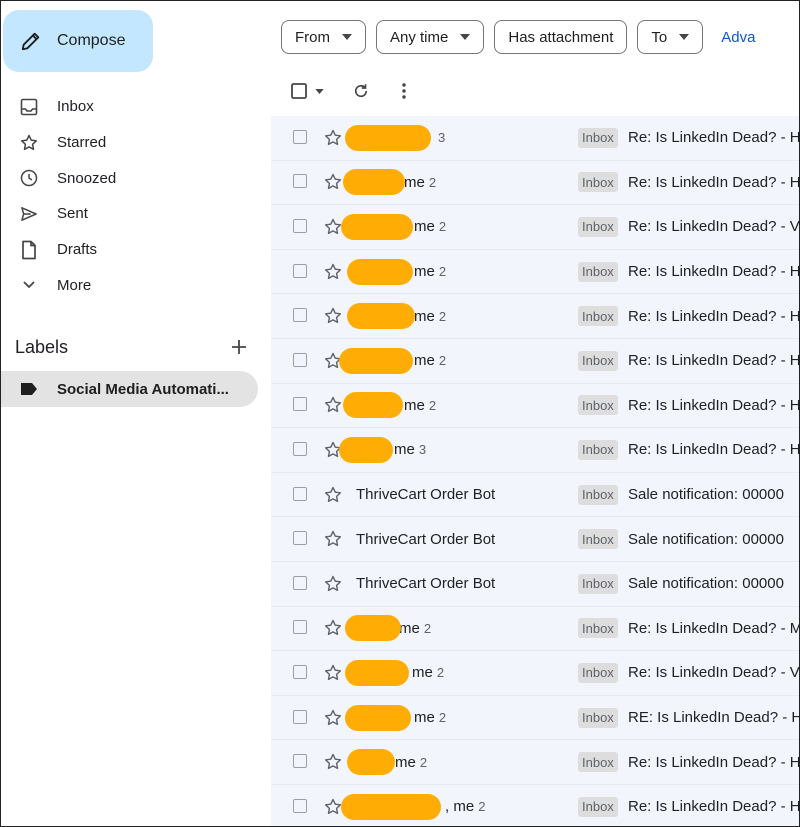  I want to click on nav-item-more: More, so click(136, 285).